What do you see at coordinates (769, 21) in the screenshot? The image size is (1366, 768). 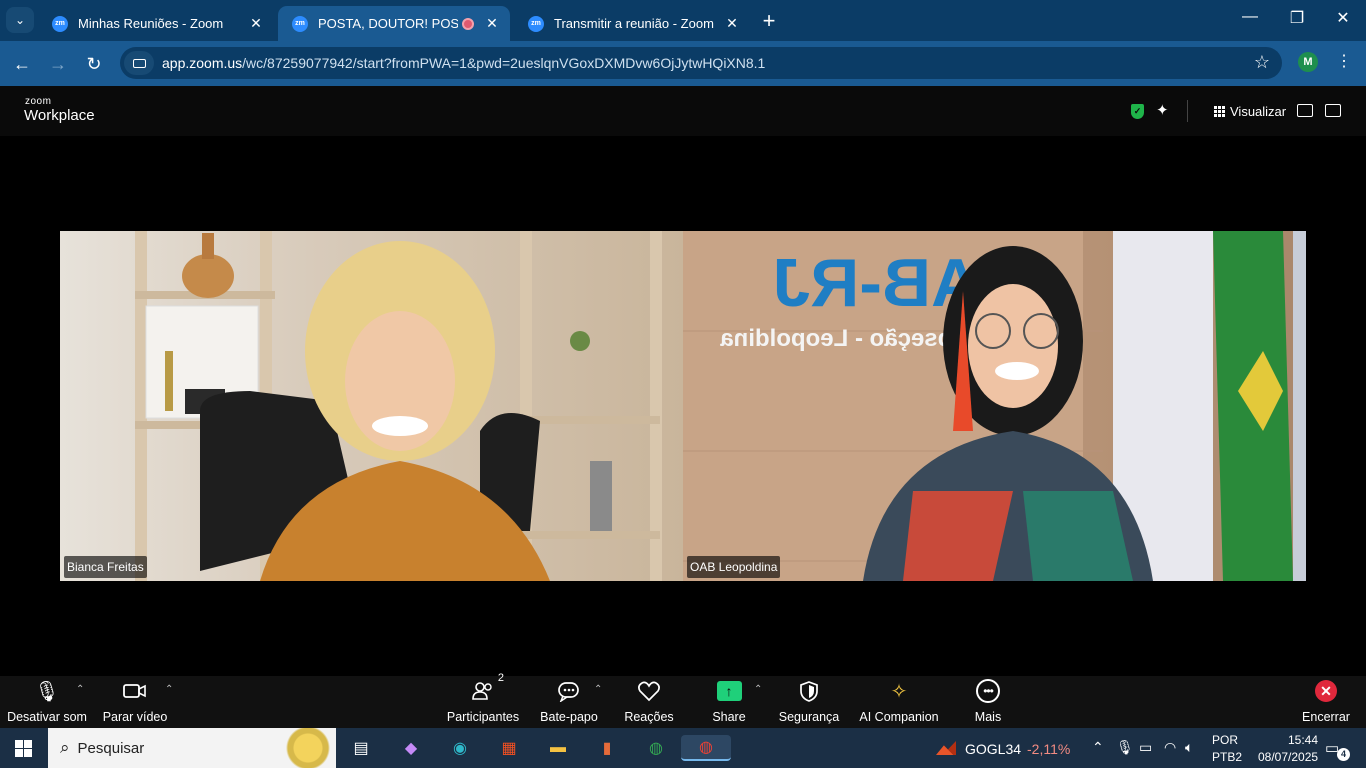 I see `new-tab-button: +` at bounding box center [769, 21].